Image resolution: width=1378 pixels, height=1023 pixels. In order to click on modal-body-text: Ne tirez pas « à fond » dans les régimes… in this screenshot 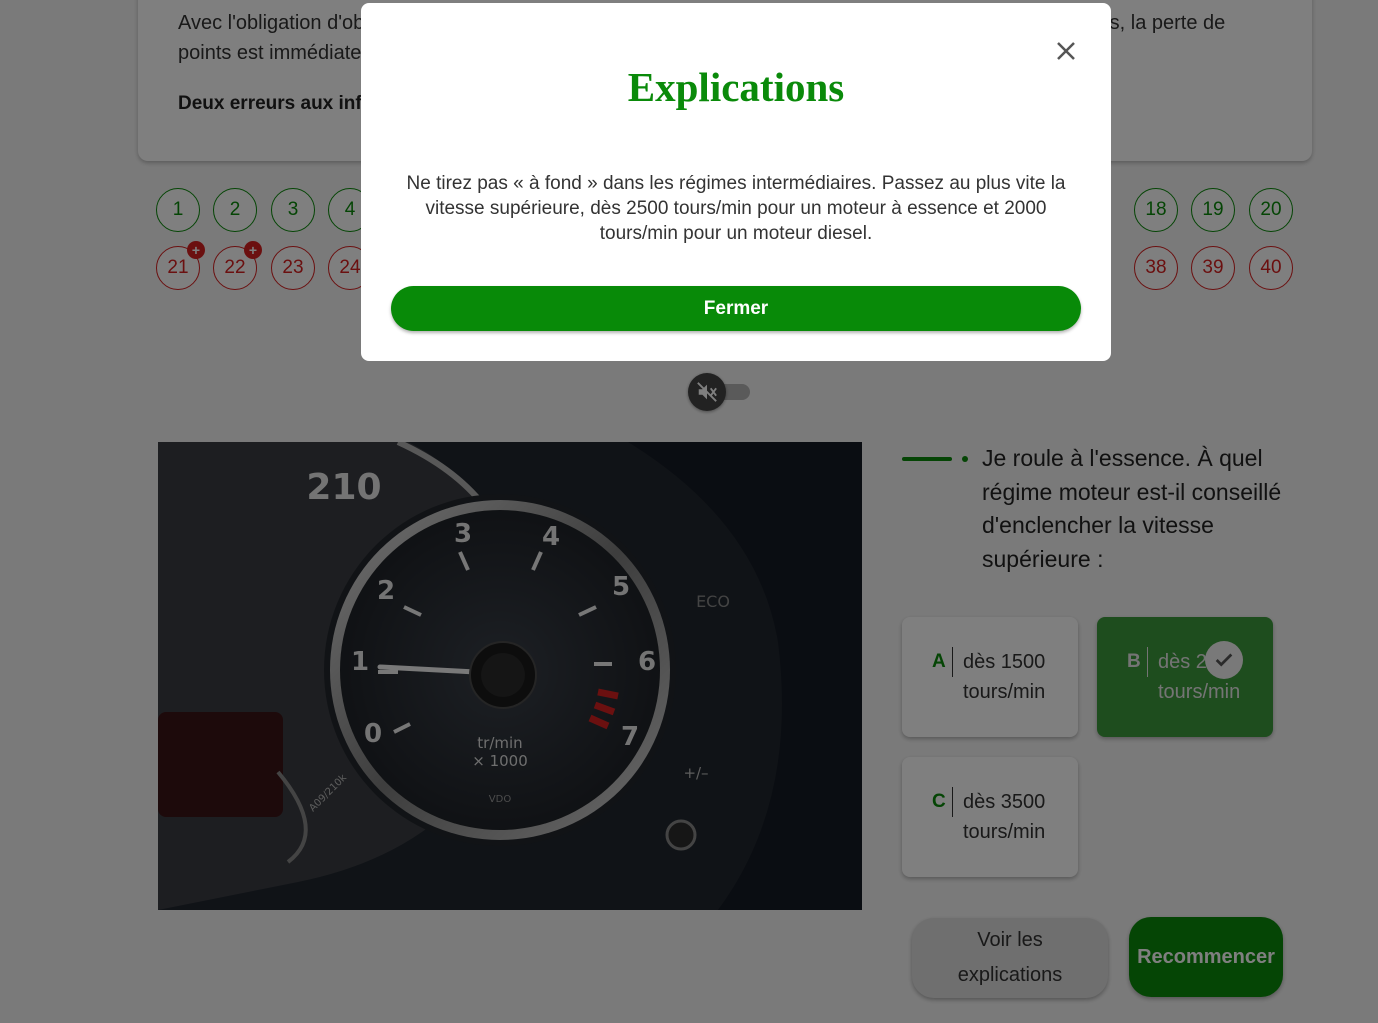, I will do `click(736, 208)`.